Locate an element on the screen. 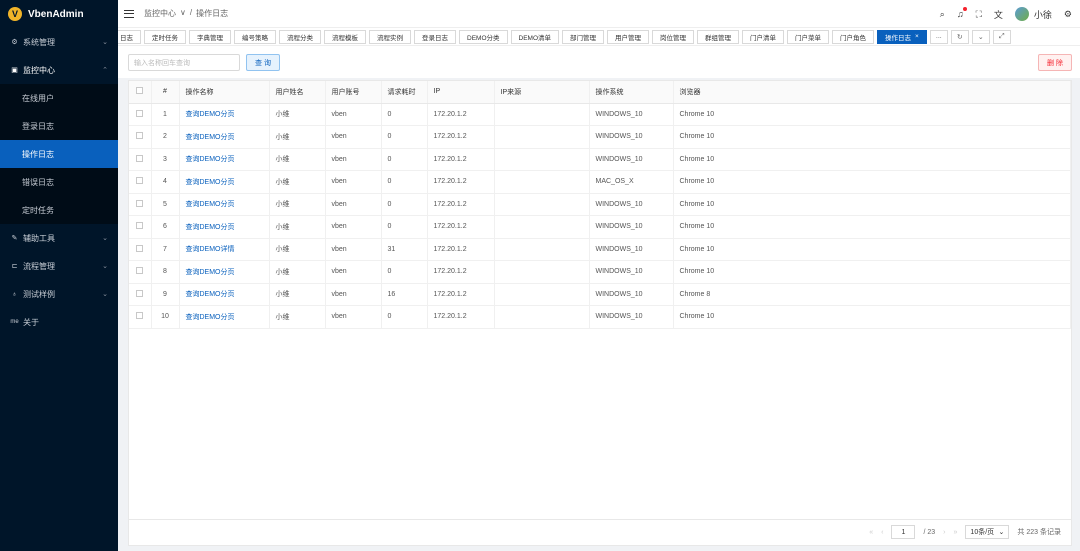  tab-demo-list: DEMO清单 is located at coordinates (534, 36).